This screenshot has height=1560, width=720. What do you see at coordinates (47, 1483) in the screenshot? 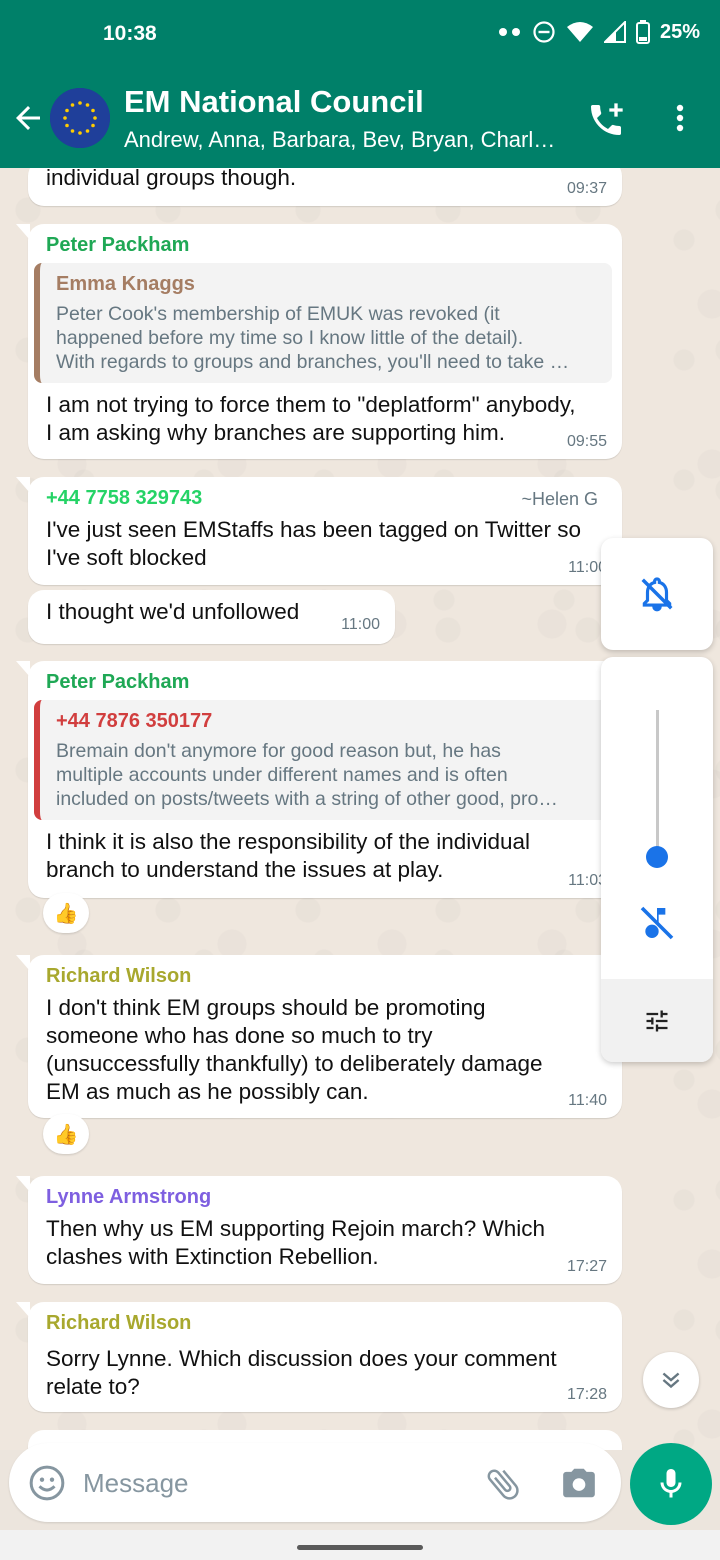
I see `emoji-icon` at bounding box center [47, 1483].